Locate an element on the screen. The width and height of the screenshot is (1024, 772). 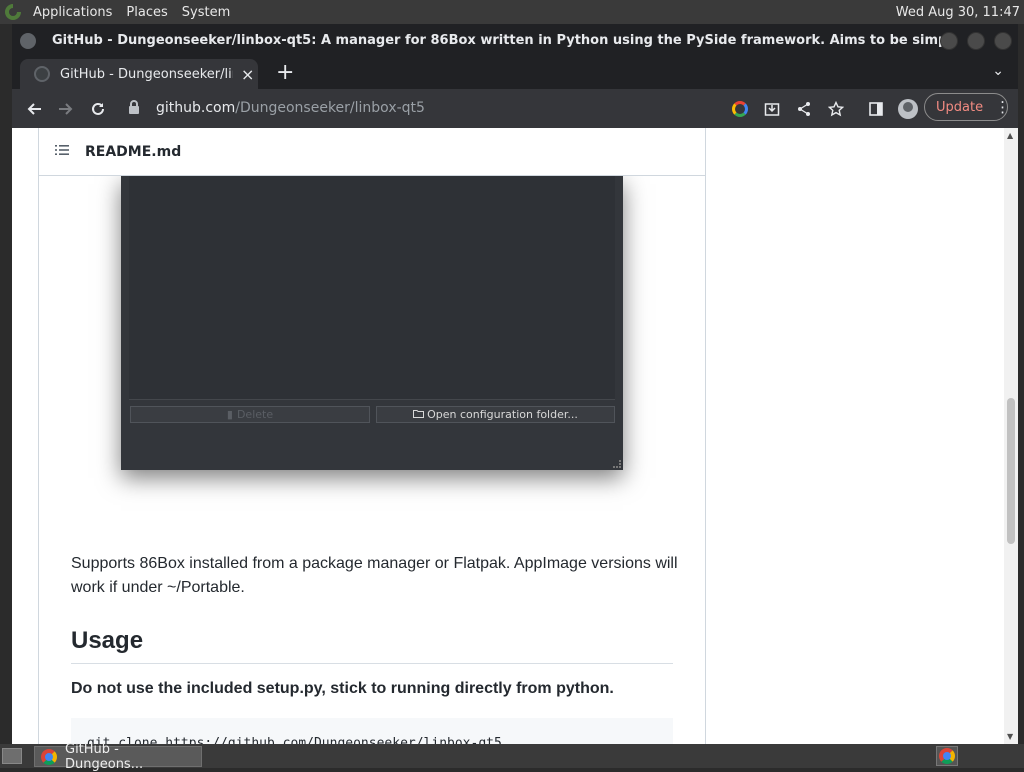
side-panel-button is located at coordinates (876, 109).